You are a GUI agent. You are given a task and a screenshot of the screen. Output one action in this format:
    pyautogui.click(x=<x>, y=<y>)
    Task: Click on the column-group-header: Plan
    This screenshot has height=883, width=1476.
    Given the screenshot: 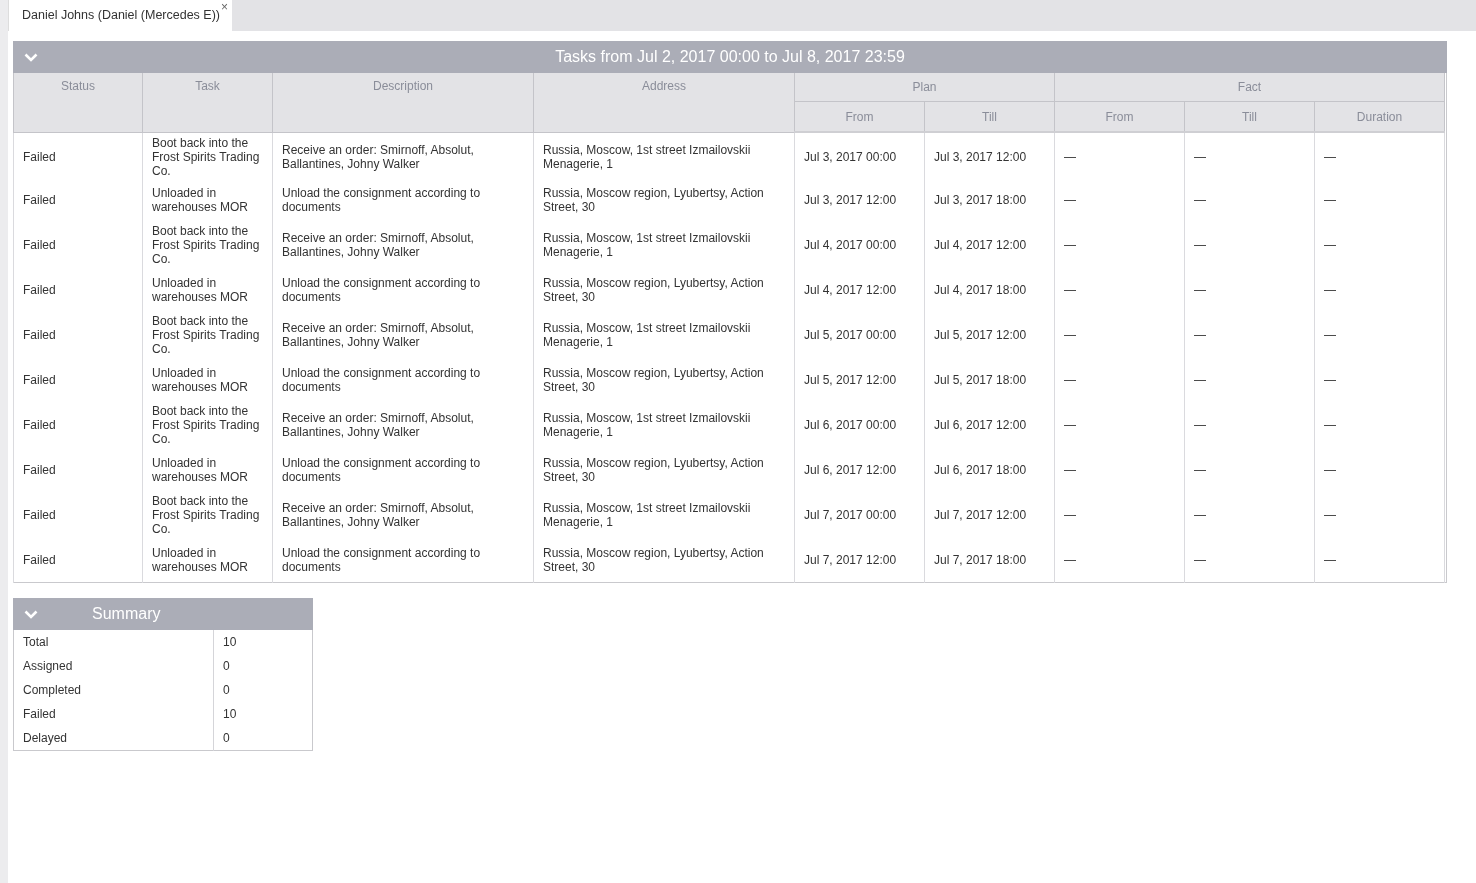 What is the action you would take?
    pyautogui.click(x=924, y=87)
    